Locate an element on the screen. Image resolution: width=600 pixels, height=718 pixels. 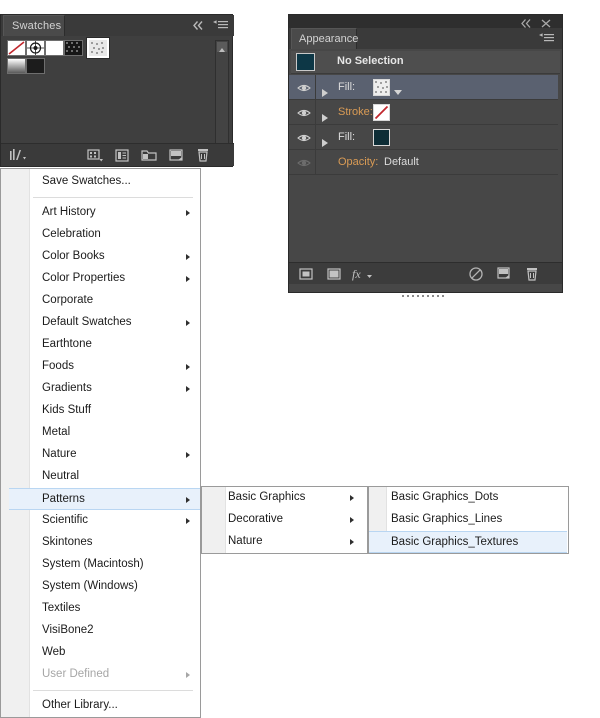
submenu-item-nature: Nature is located at coordinates (284, 542).